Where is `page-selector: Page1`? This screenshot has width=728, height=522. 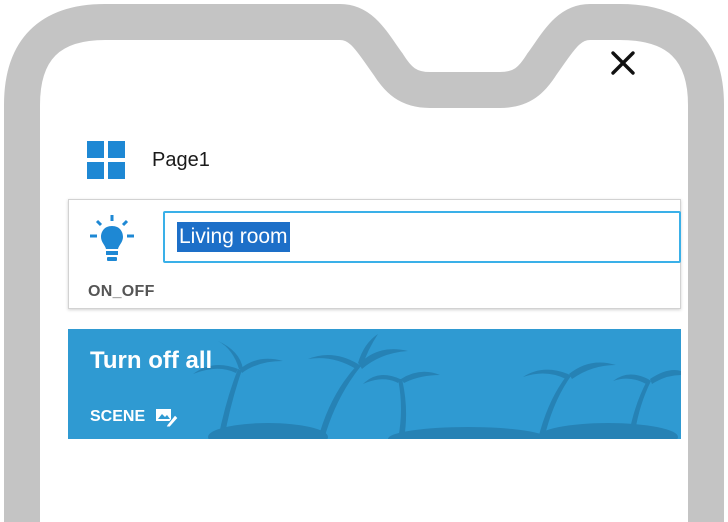 page-selector: Page1 is located at coordinates (148, 160).